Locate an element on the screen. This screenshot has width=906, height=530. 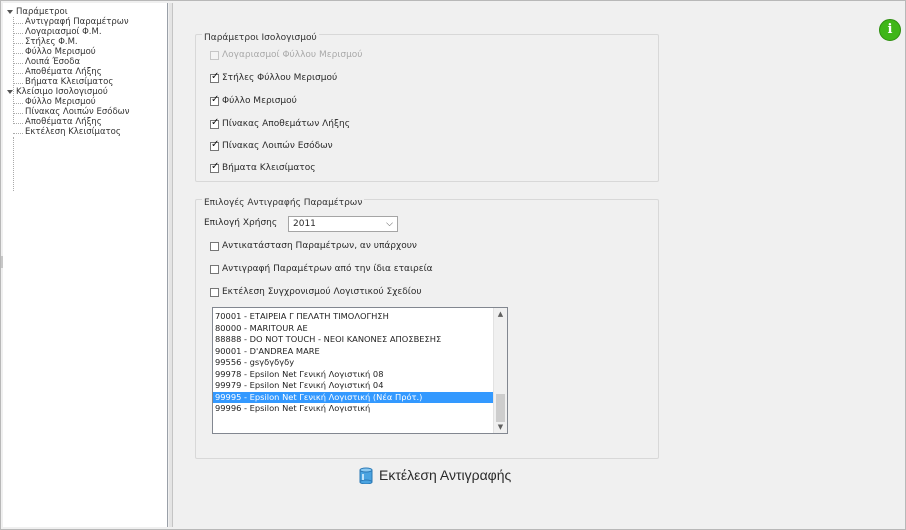
param-option-label: Πίνακας Αποθεμάτων Λήξης is located at coordinates (286, 124).